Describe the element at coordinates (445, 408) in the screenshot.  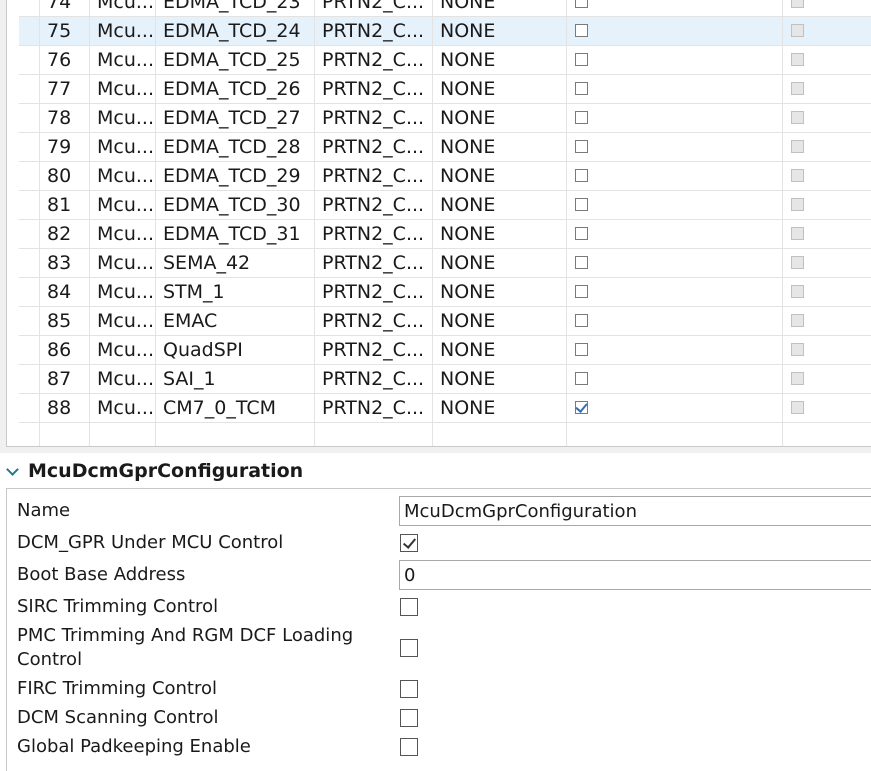
I see `table-row: 88 Mcu... CM7_0_TCM PRTN2_C... NONE` at that location.